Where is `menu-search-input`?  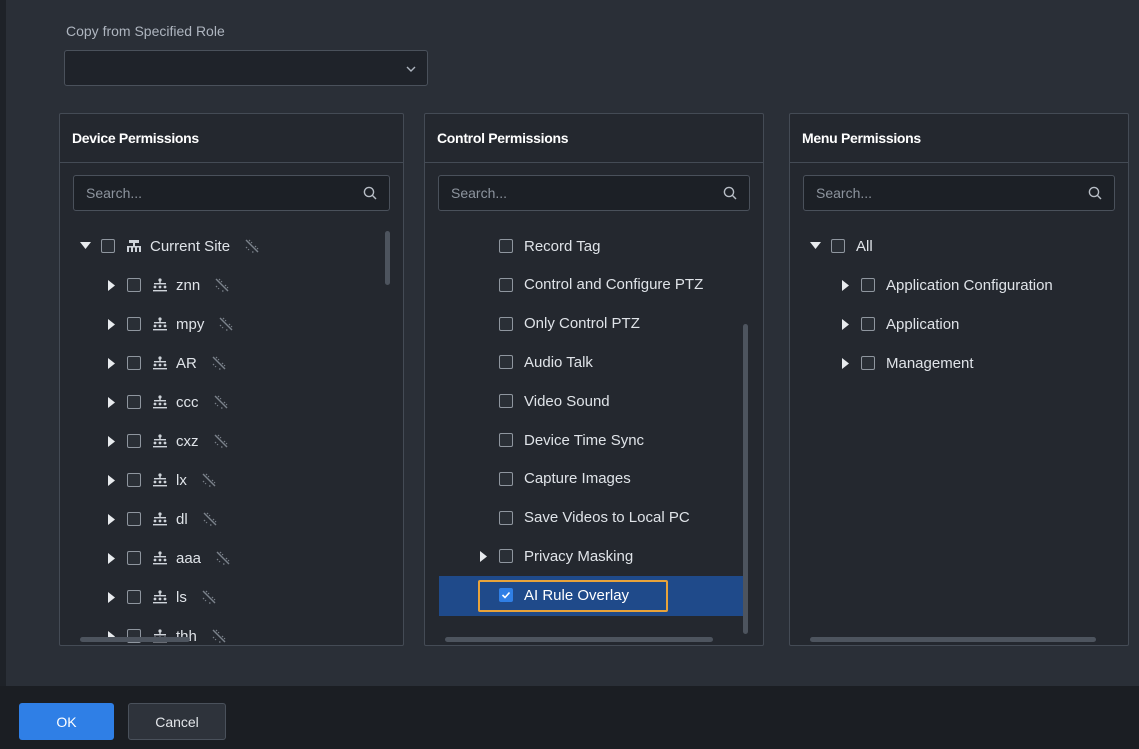 menu-search-input is located at coordinates (959, 193).